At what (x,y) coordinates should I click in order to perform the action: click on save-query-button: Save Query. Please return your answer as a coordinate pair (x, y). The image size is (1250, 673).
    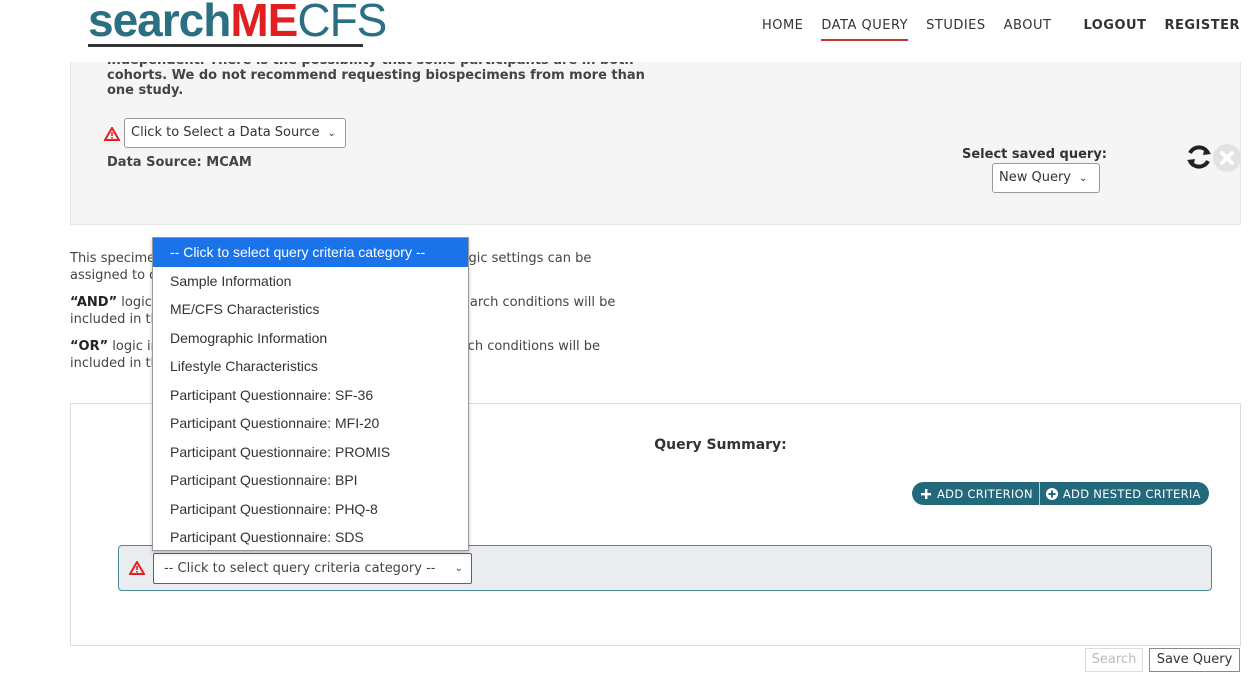
    Looking at the image, I should click on (1194, 660).